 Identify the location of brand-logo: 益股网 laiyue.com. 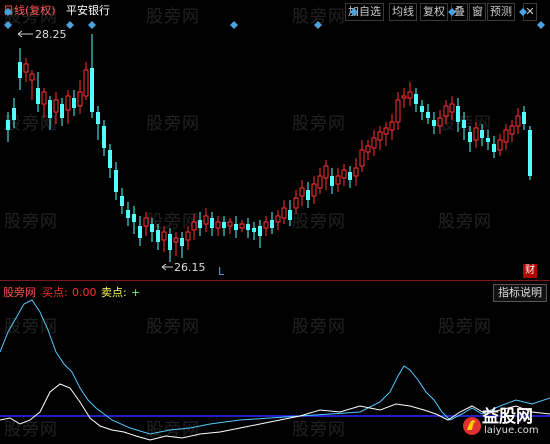
(502, 420).